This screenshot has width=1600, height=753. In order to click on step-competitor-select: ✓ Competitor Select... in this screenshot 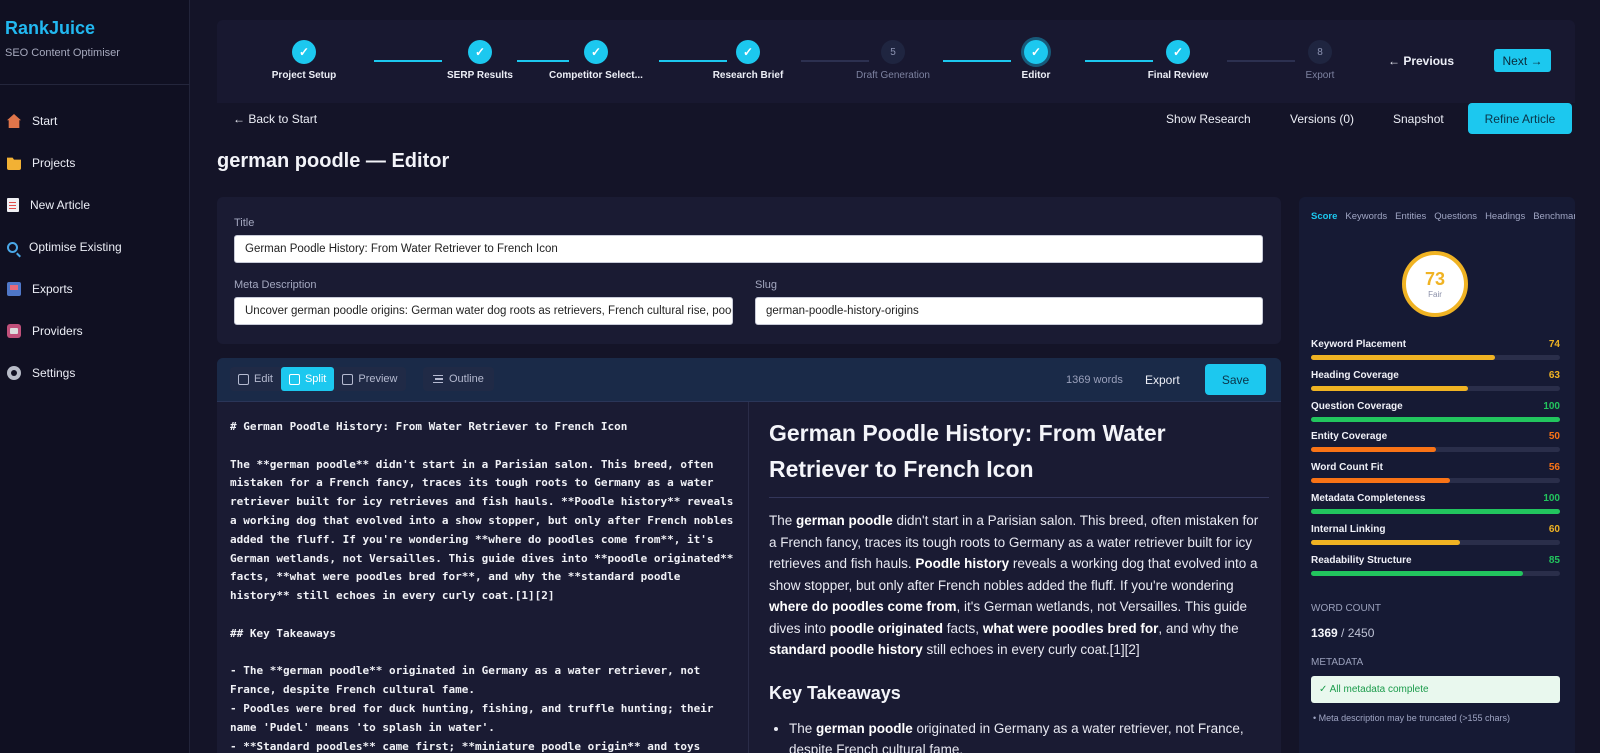, I will do `click(596, 50)`.